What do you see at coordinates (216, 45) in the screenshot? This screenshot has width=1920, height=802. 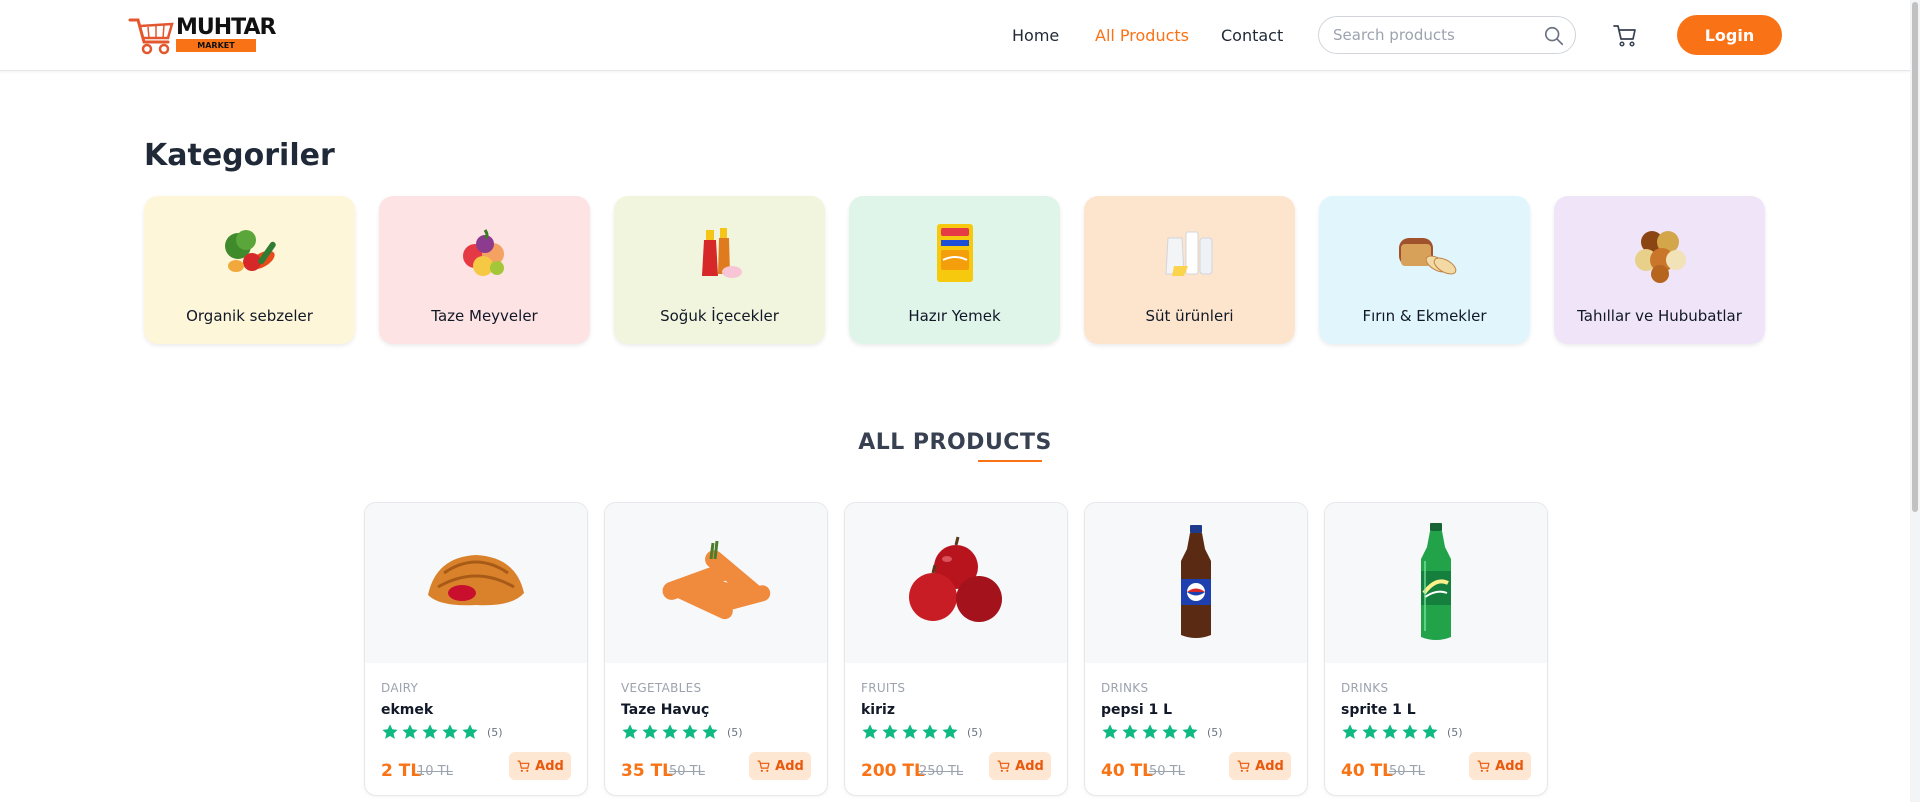 I see `brand-sub: MARKET` at bounding box center [216, 45].